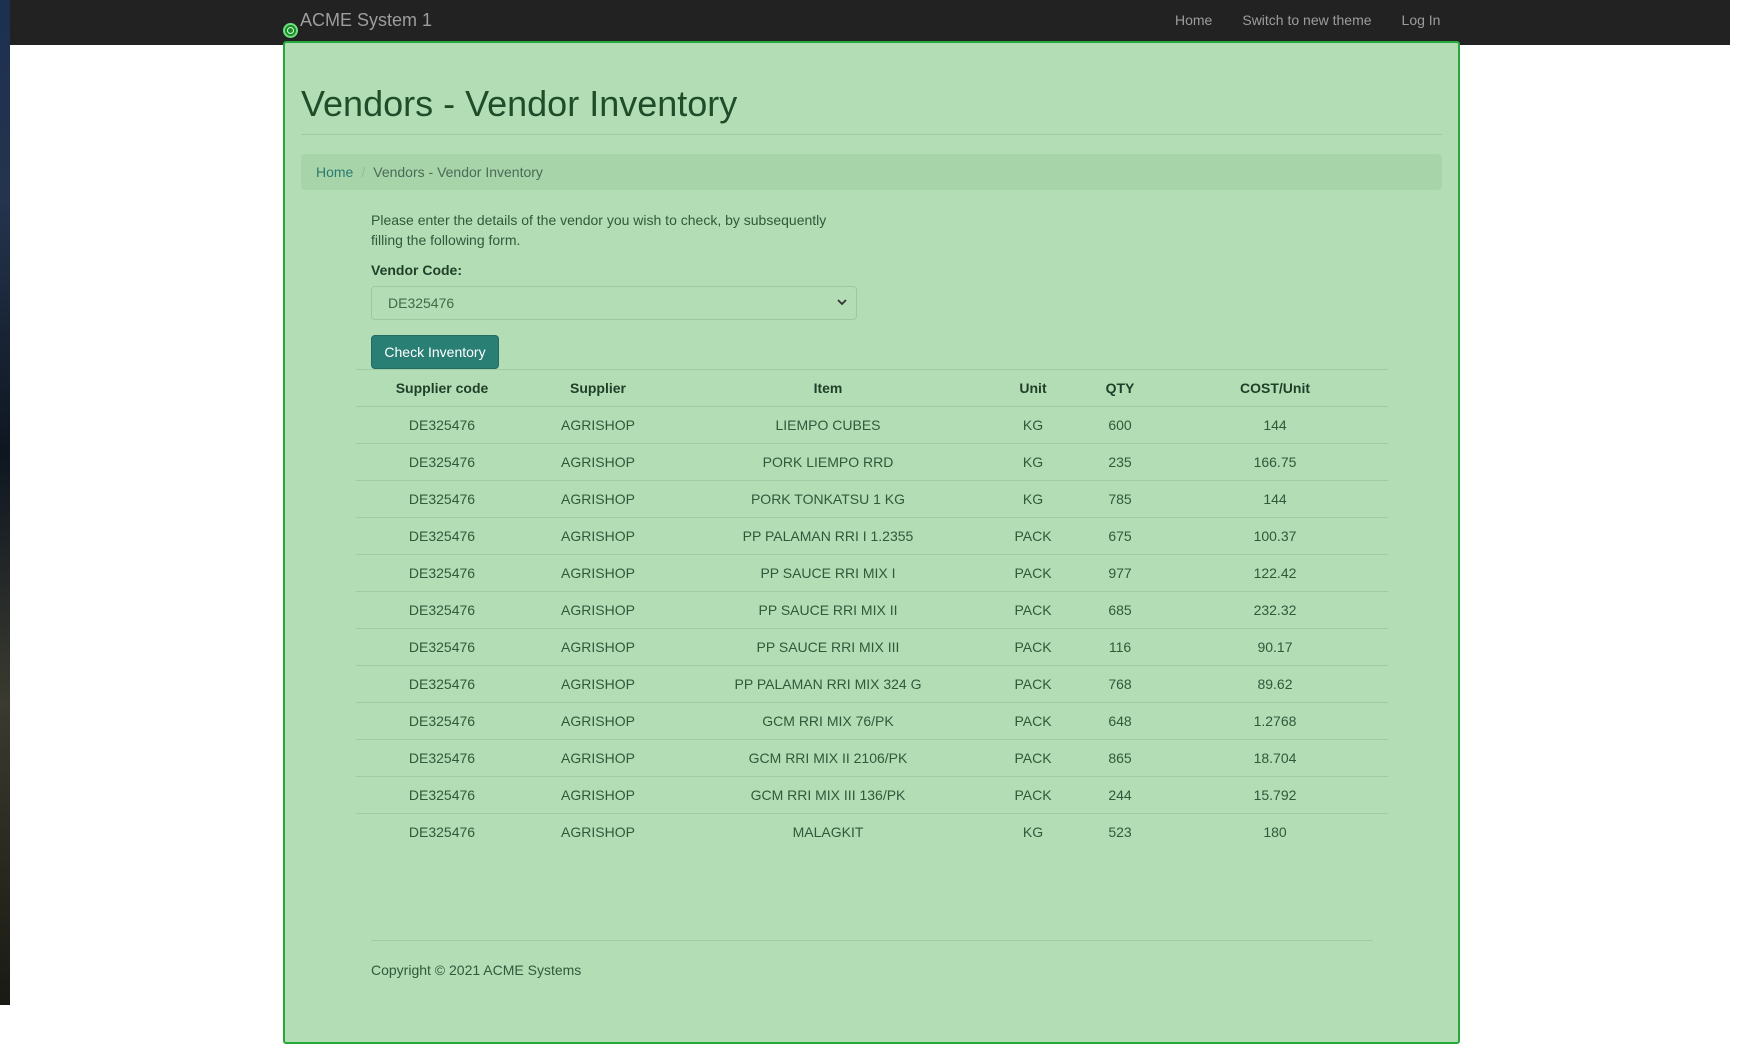 This screenshot has width=1740, height=1062. Describe the element at coordinates (1120, 499) in the screenshot. I see `cell-qty: 785` at that location.